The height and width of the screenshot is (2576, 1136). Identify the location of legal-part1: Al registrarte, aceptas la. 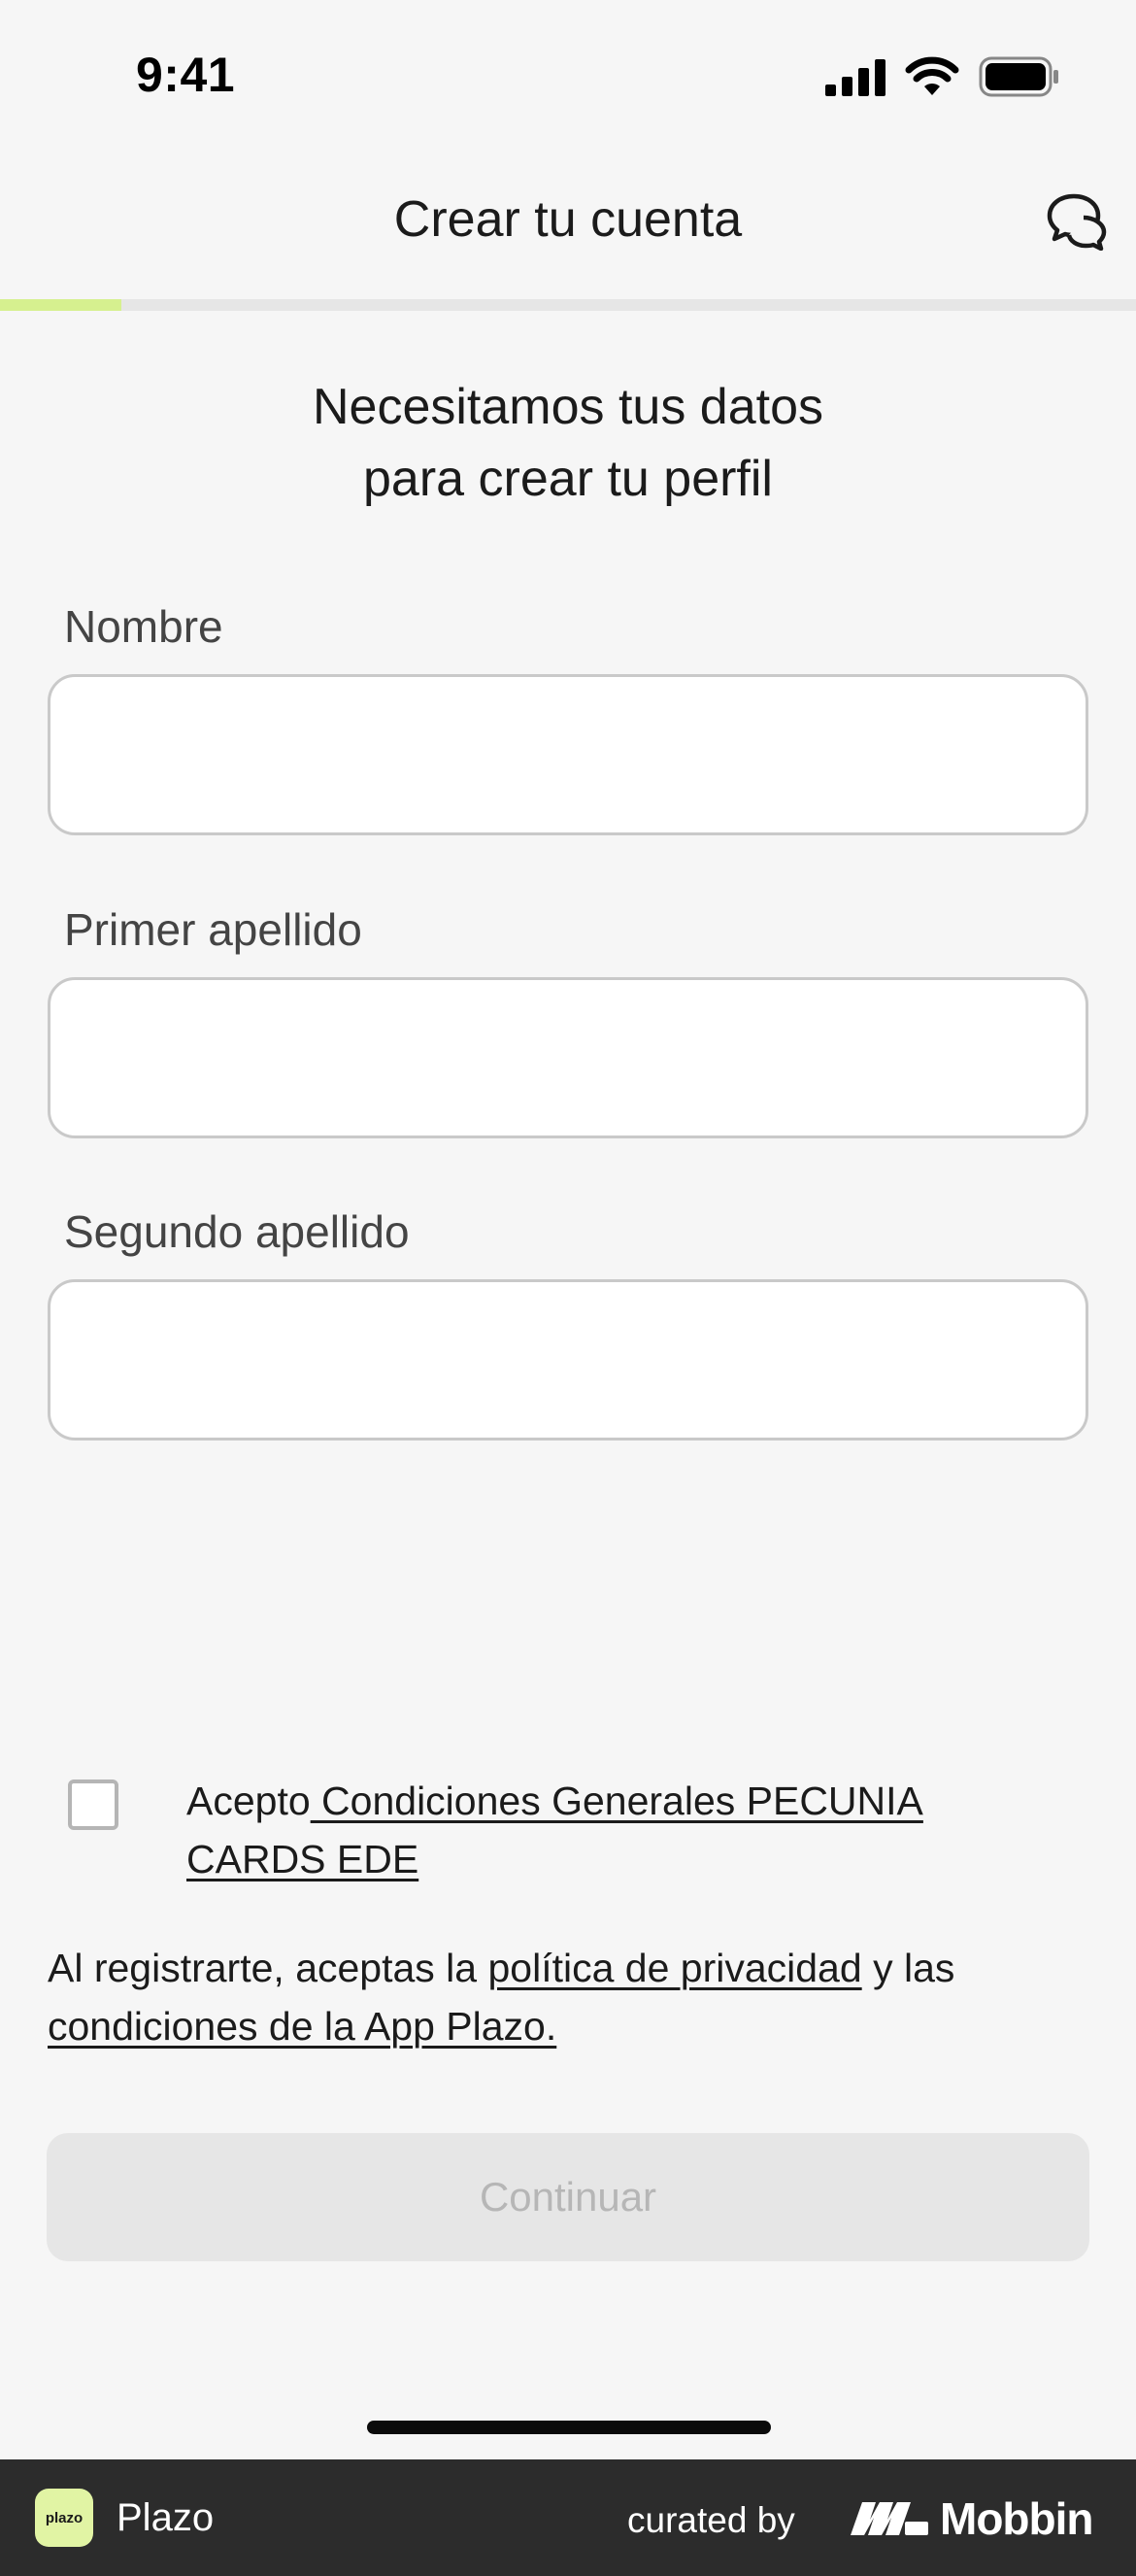
(268, 1968).